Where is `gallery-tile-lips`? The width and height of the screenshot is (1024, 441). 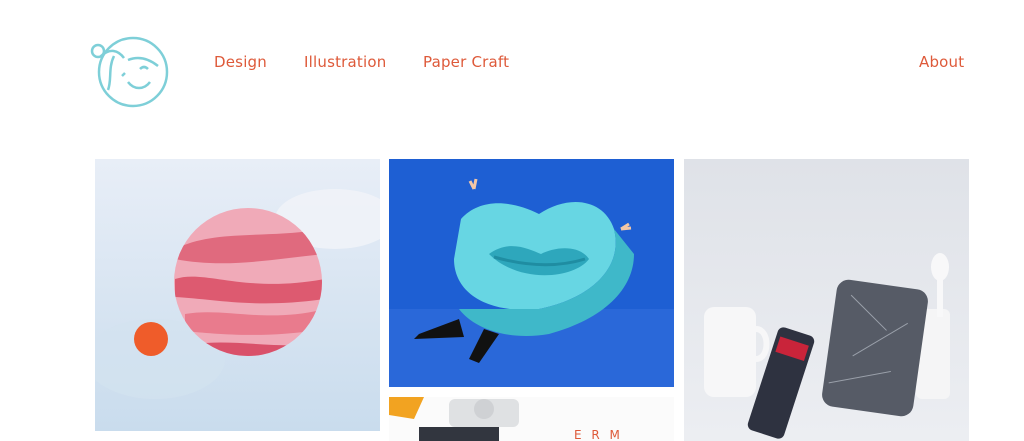 gallery-tile-lips is located at coordinates (531, 273).